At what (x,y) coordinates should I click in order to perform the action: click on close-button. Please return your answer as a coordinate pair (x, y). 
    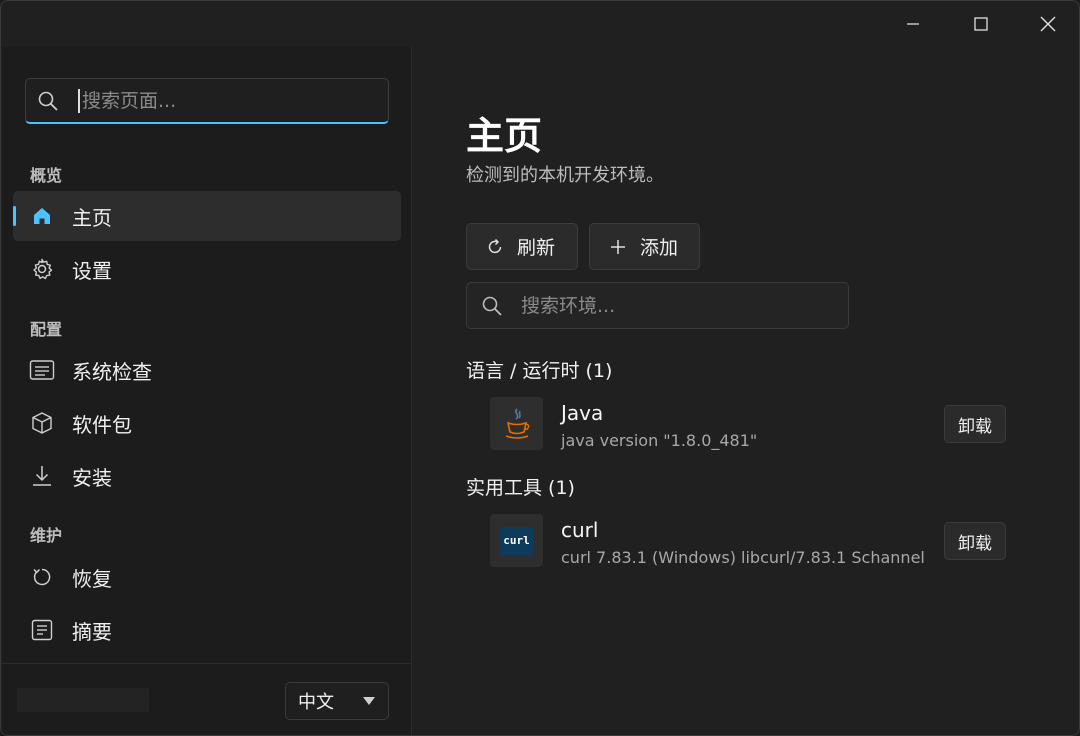
    Looking at the image, I should click on (1046, 24).